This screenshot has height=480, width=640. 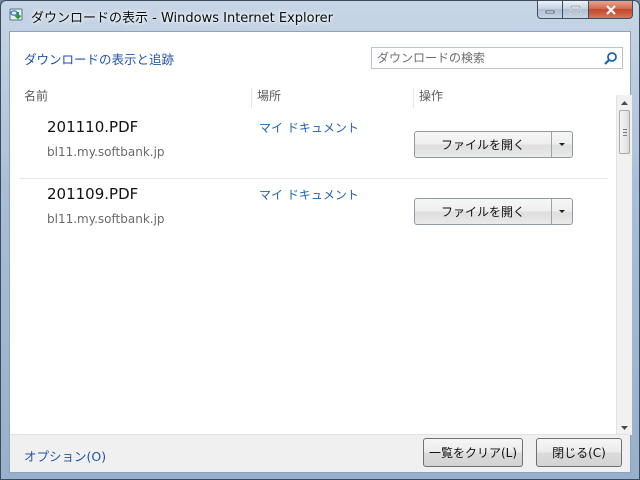 What do you see at coordinates (17, 15) in the screenshot?
I see `ie-download-icon` at bounding box center [17, 15].